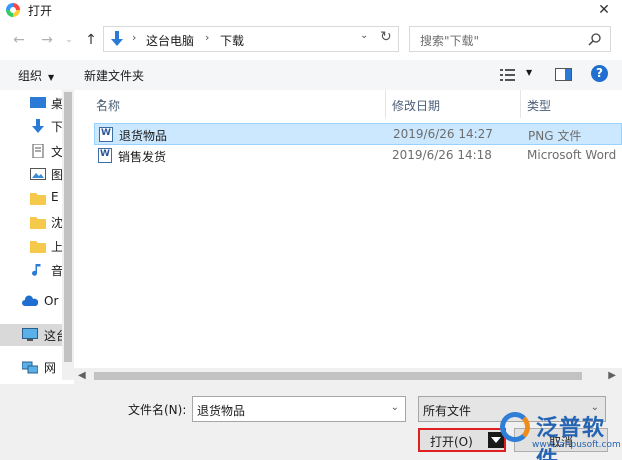  I want to click on file-date: 2019/6/26 14:18, so click(442, 155).